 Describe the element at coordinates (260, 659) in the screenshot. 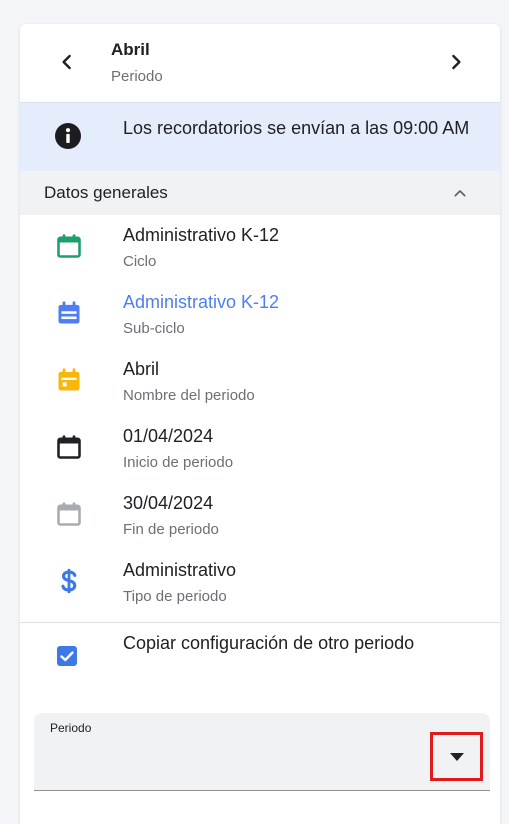

I see `copy-config-option: Copiar configuración de otro periodo` at that location.